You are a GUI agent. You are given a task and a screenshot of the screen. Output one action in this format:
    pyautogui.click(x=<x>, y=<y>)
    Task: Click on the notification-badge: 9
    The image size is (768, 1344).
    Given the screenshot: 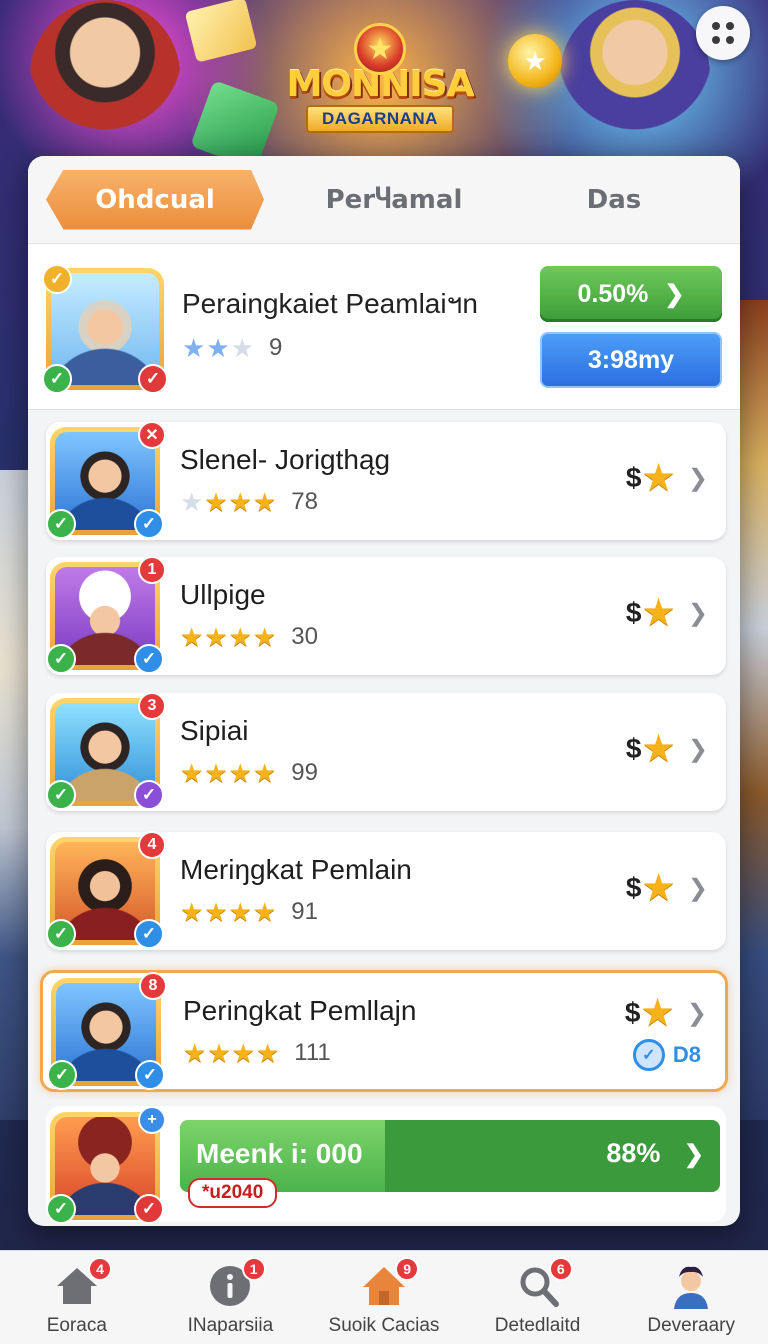 What is the action you would take?
    pyautogui.click(x=407, y=1269)
    